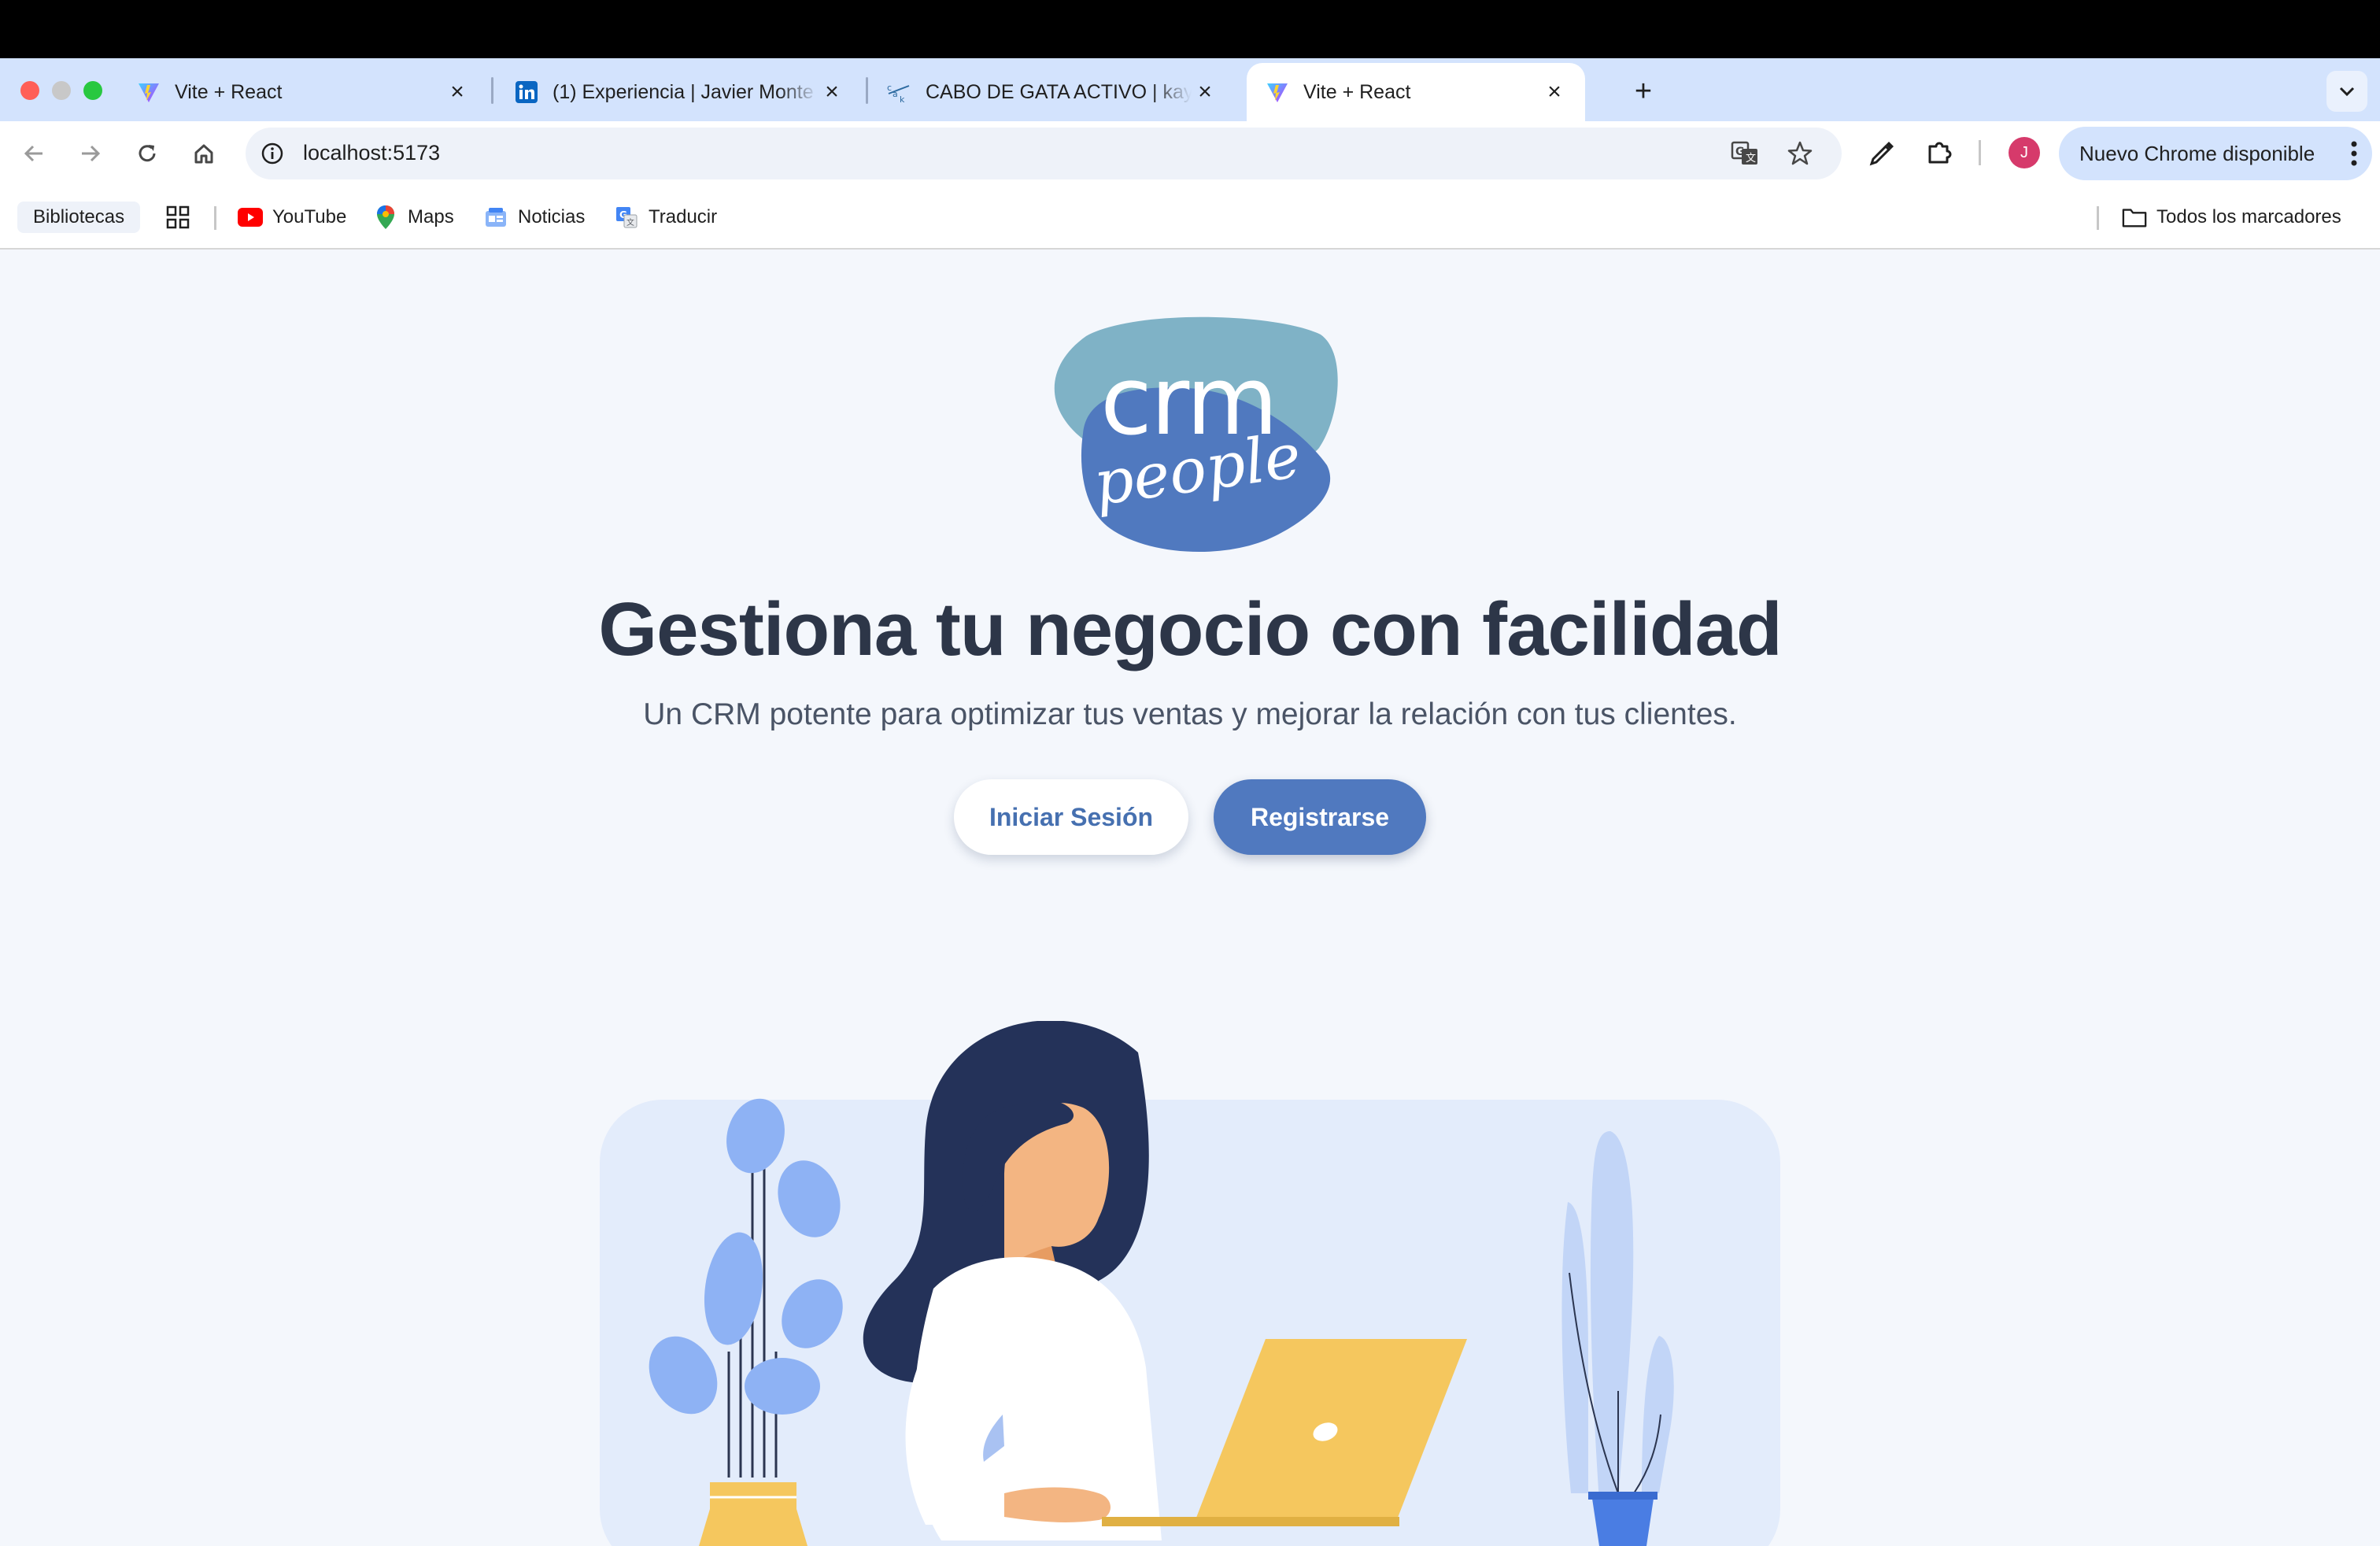 This screenshot has width=2380, height=1546. I want to click on extensions-puzzle-icon, so click(1939, 152).